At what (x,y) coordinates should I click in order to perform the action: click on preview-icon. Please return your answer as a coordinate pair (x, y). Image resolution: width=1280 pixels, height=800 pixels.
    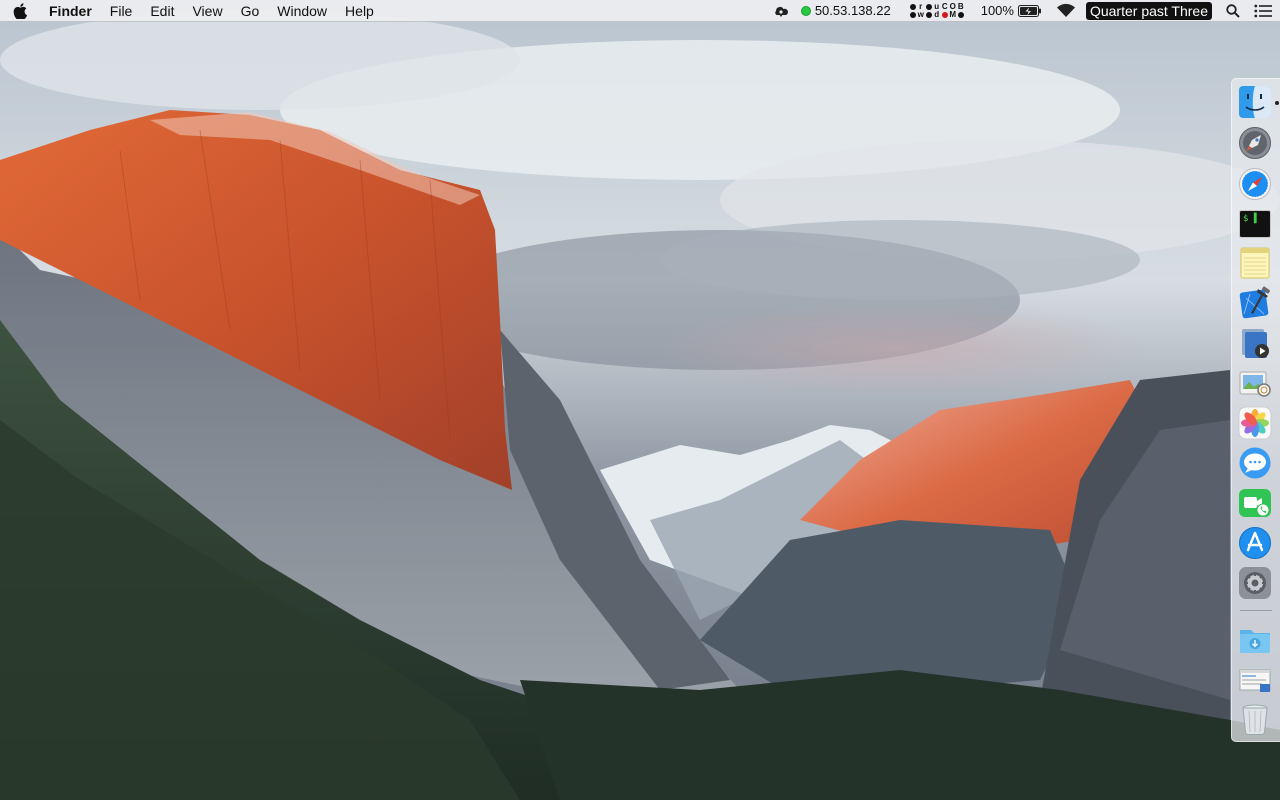
    Looking at the image, I should click on (1255, 384).